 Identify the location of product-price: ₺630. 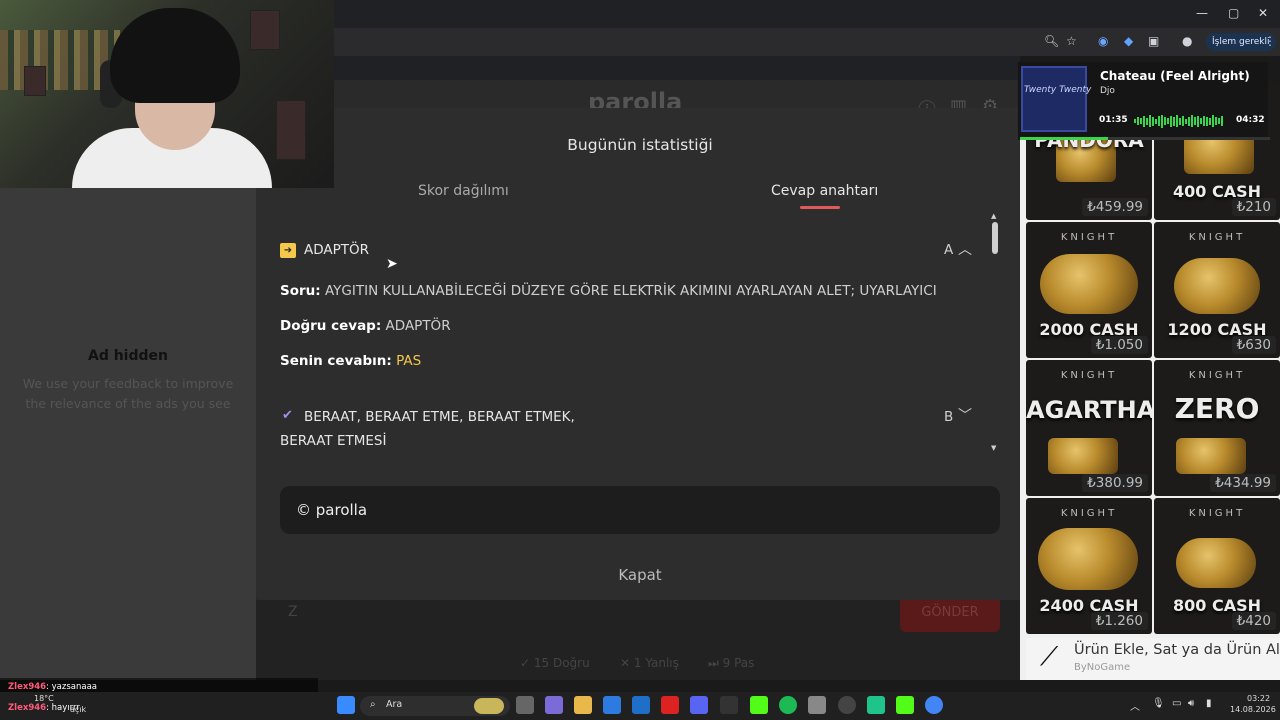
(1253, 345).